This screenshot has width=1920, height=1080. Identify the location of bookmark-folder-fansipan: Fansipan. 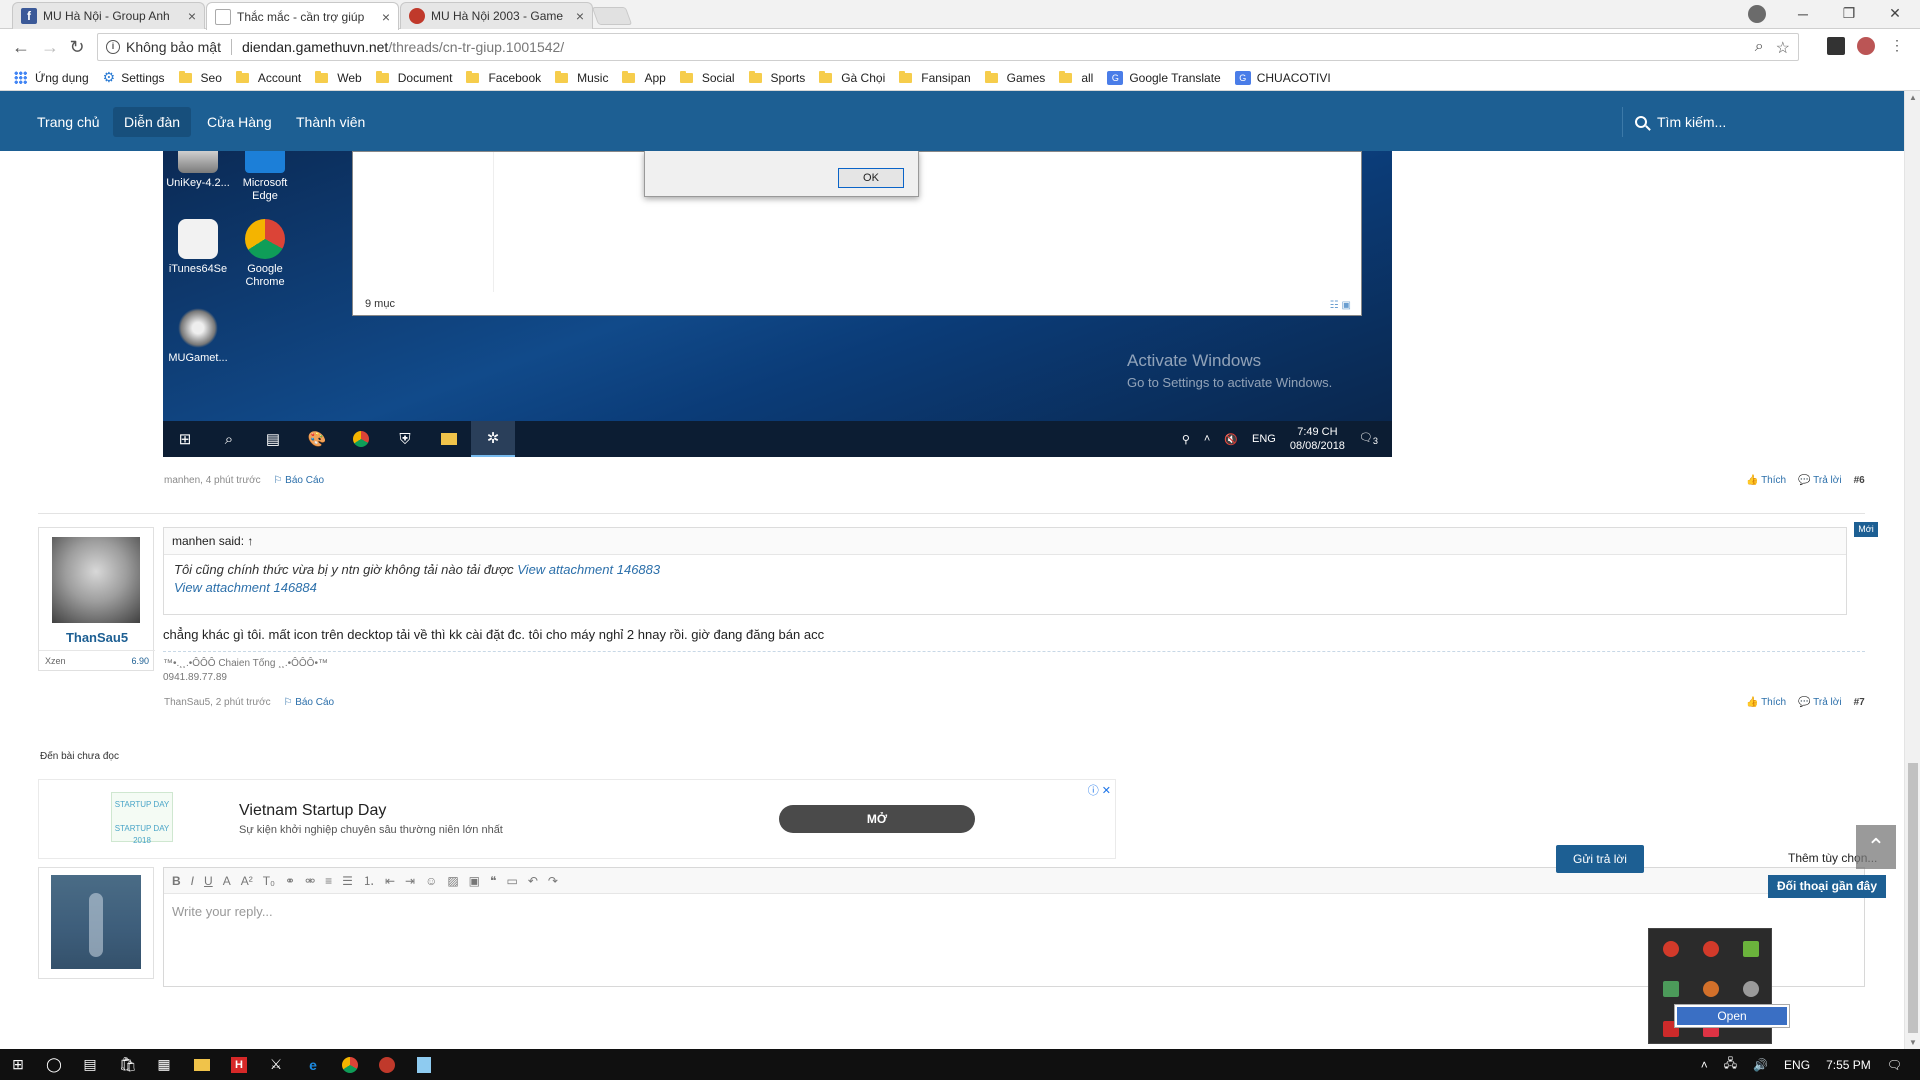
(935, 77).